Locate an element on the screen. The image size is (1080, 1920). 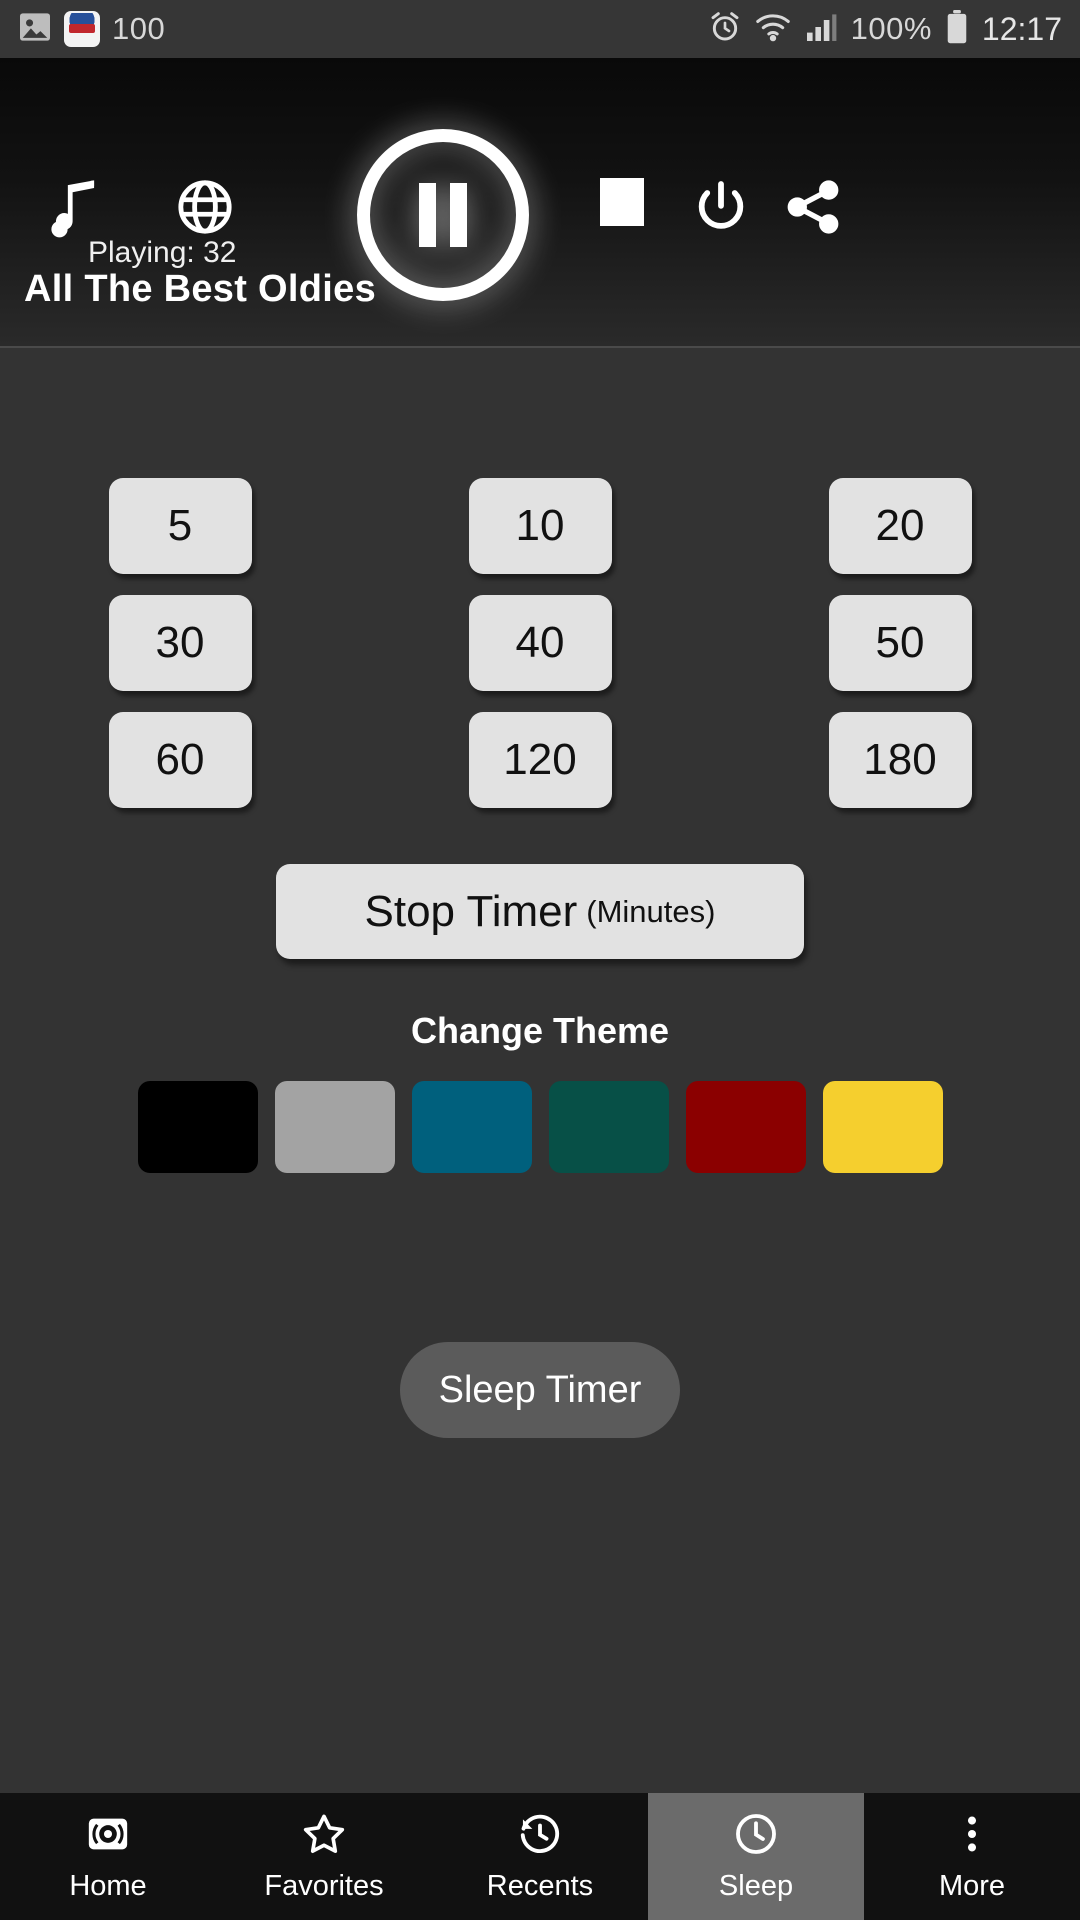
stop-timer-units: (Minutes) is located at coordinates (651, 911).